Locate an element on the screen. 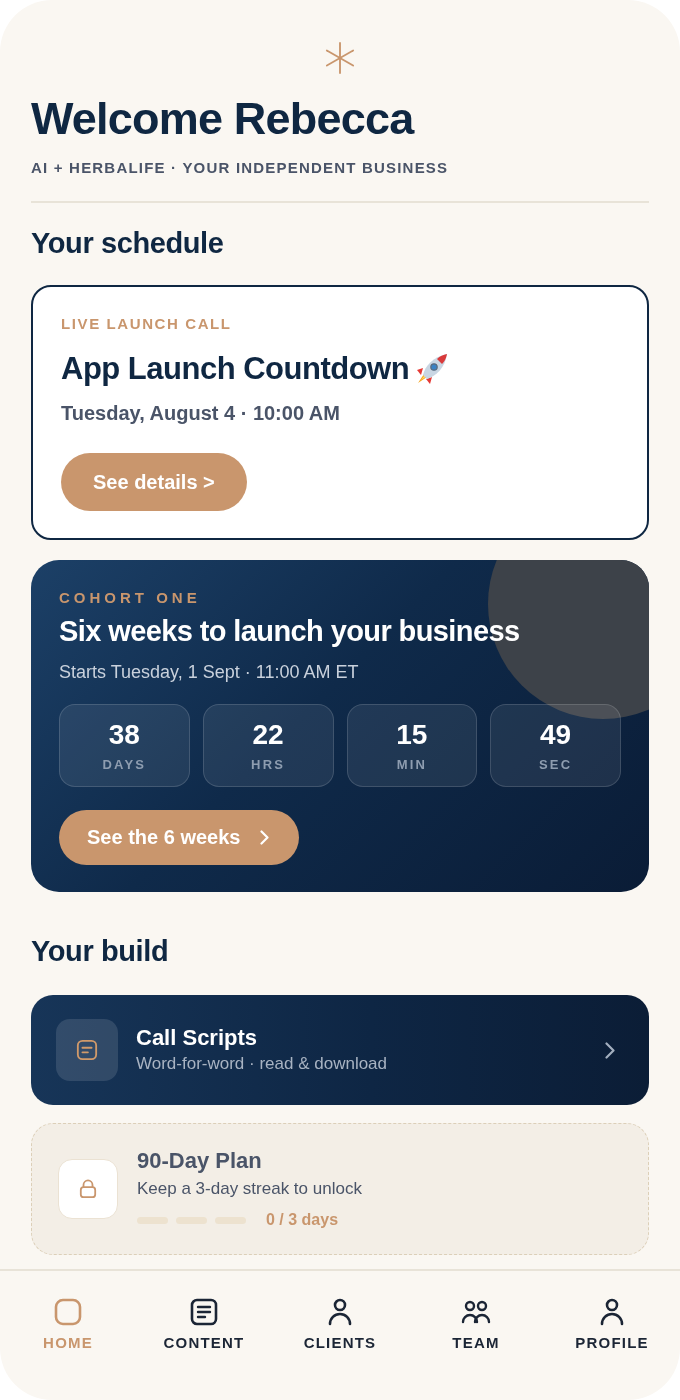  countdown-value: 15 is located at coordinates (412, 734).